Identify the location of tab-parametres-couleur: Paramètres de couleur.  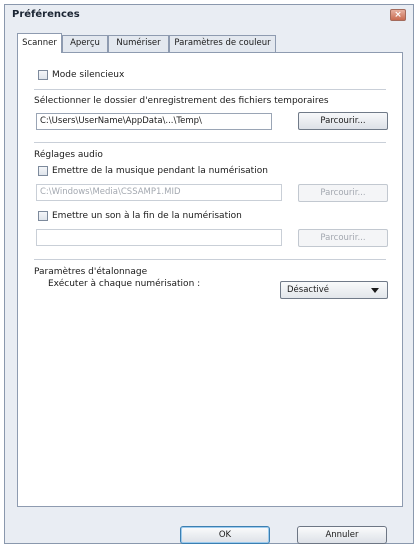
(222, 43).